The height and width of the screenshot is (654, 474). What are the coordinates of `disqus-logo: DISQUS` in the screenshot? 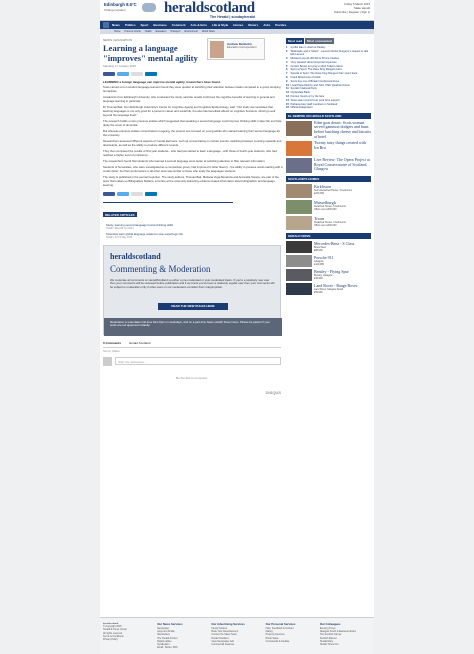 It's located at (192, 392).